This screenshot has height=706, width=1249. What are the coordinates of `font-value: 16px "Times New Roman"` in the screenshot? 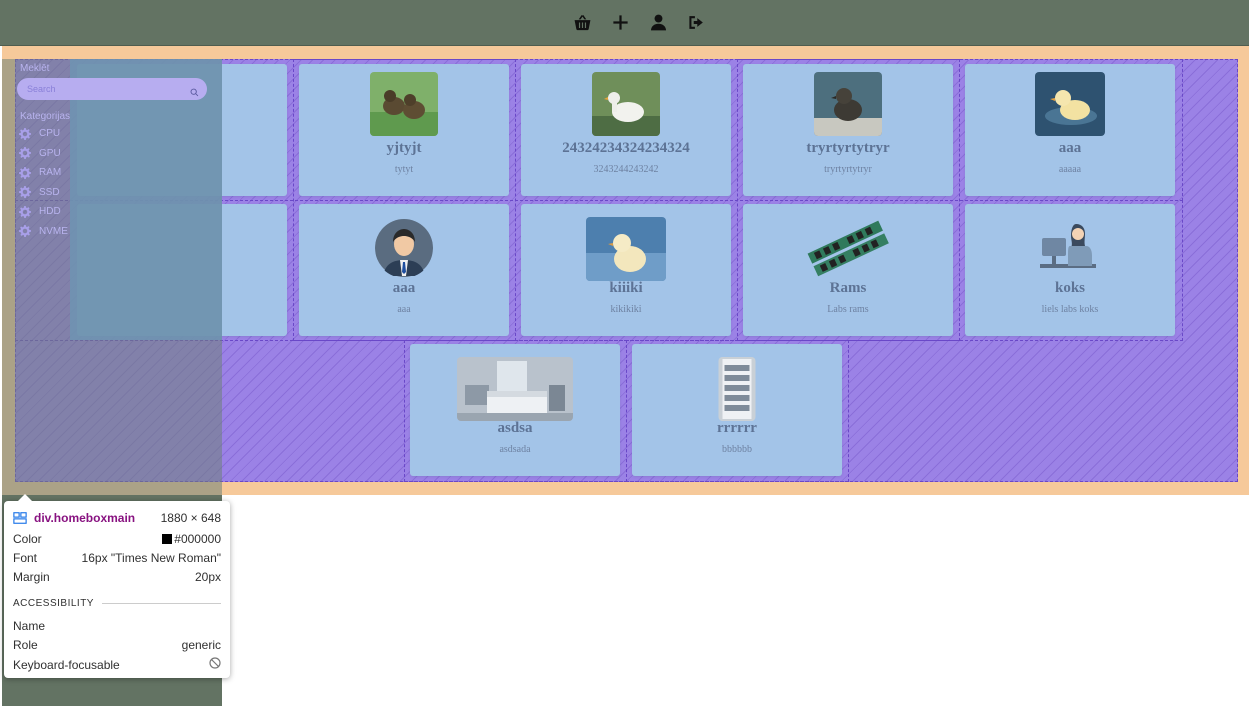 It's located at (151, 558).